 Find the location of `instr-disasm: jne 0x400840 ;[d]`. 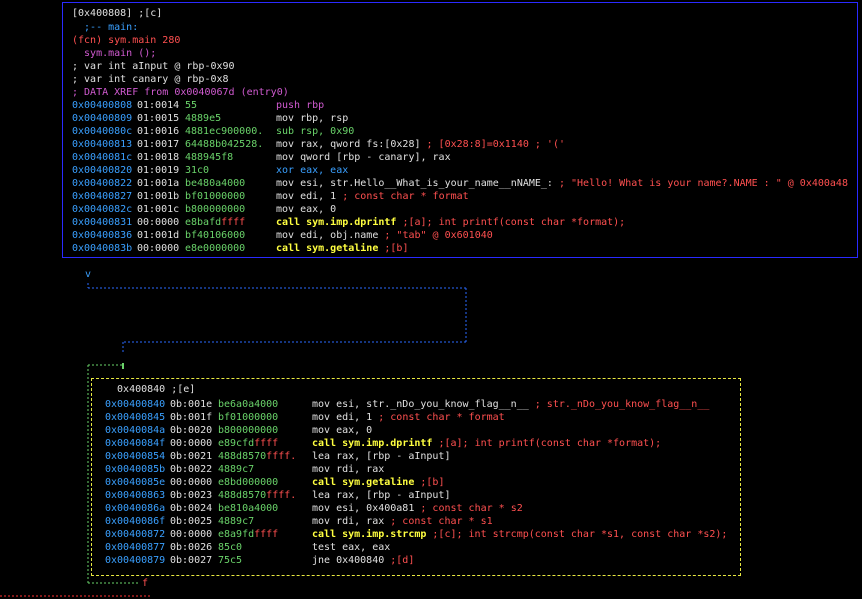

instr-disasm: jne 0x400840 ;[d] is located at coordinates (363, 560).